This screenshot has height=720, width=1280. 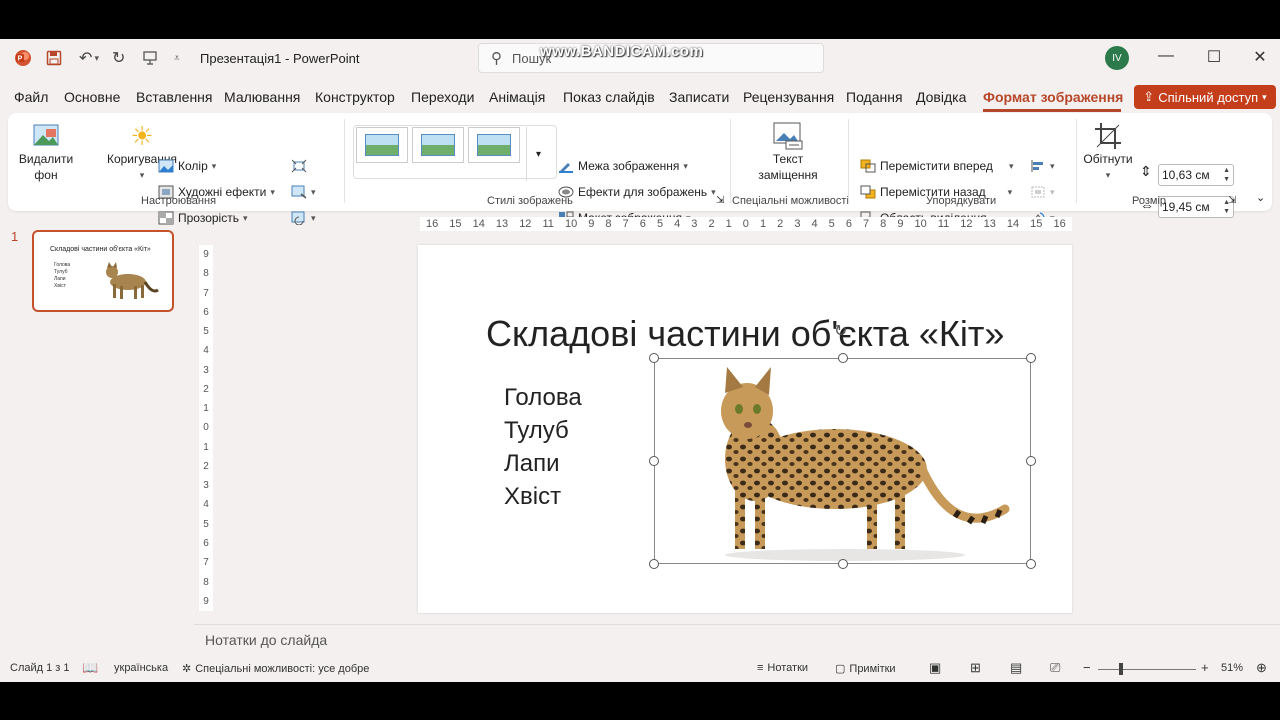 What do you see at coordinates (745, 334) in the screenshot?
I see `slide-title: Складові частини об'єкта «Кіт»` at bounding box center [745, 334].